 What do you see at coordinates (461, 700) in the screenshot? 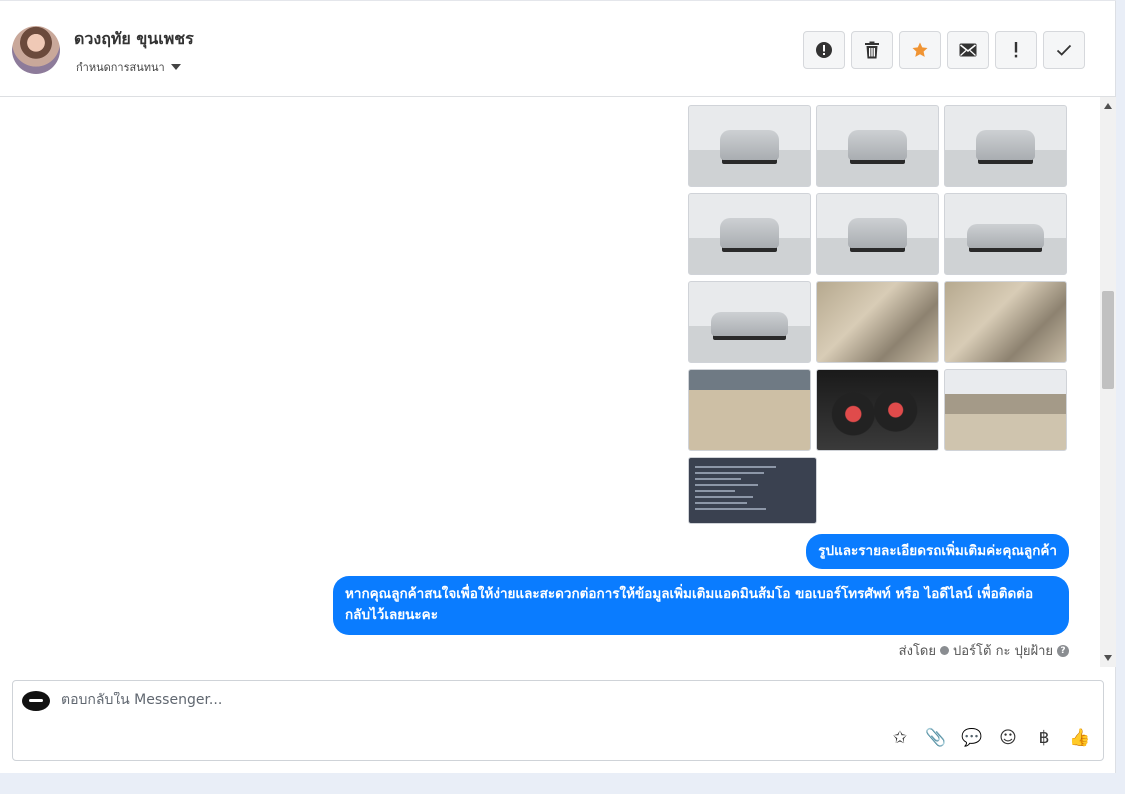
I see `reply-input` at bounding box center [461, 700].